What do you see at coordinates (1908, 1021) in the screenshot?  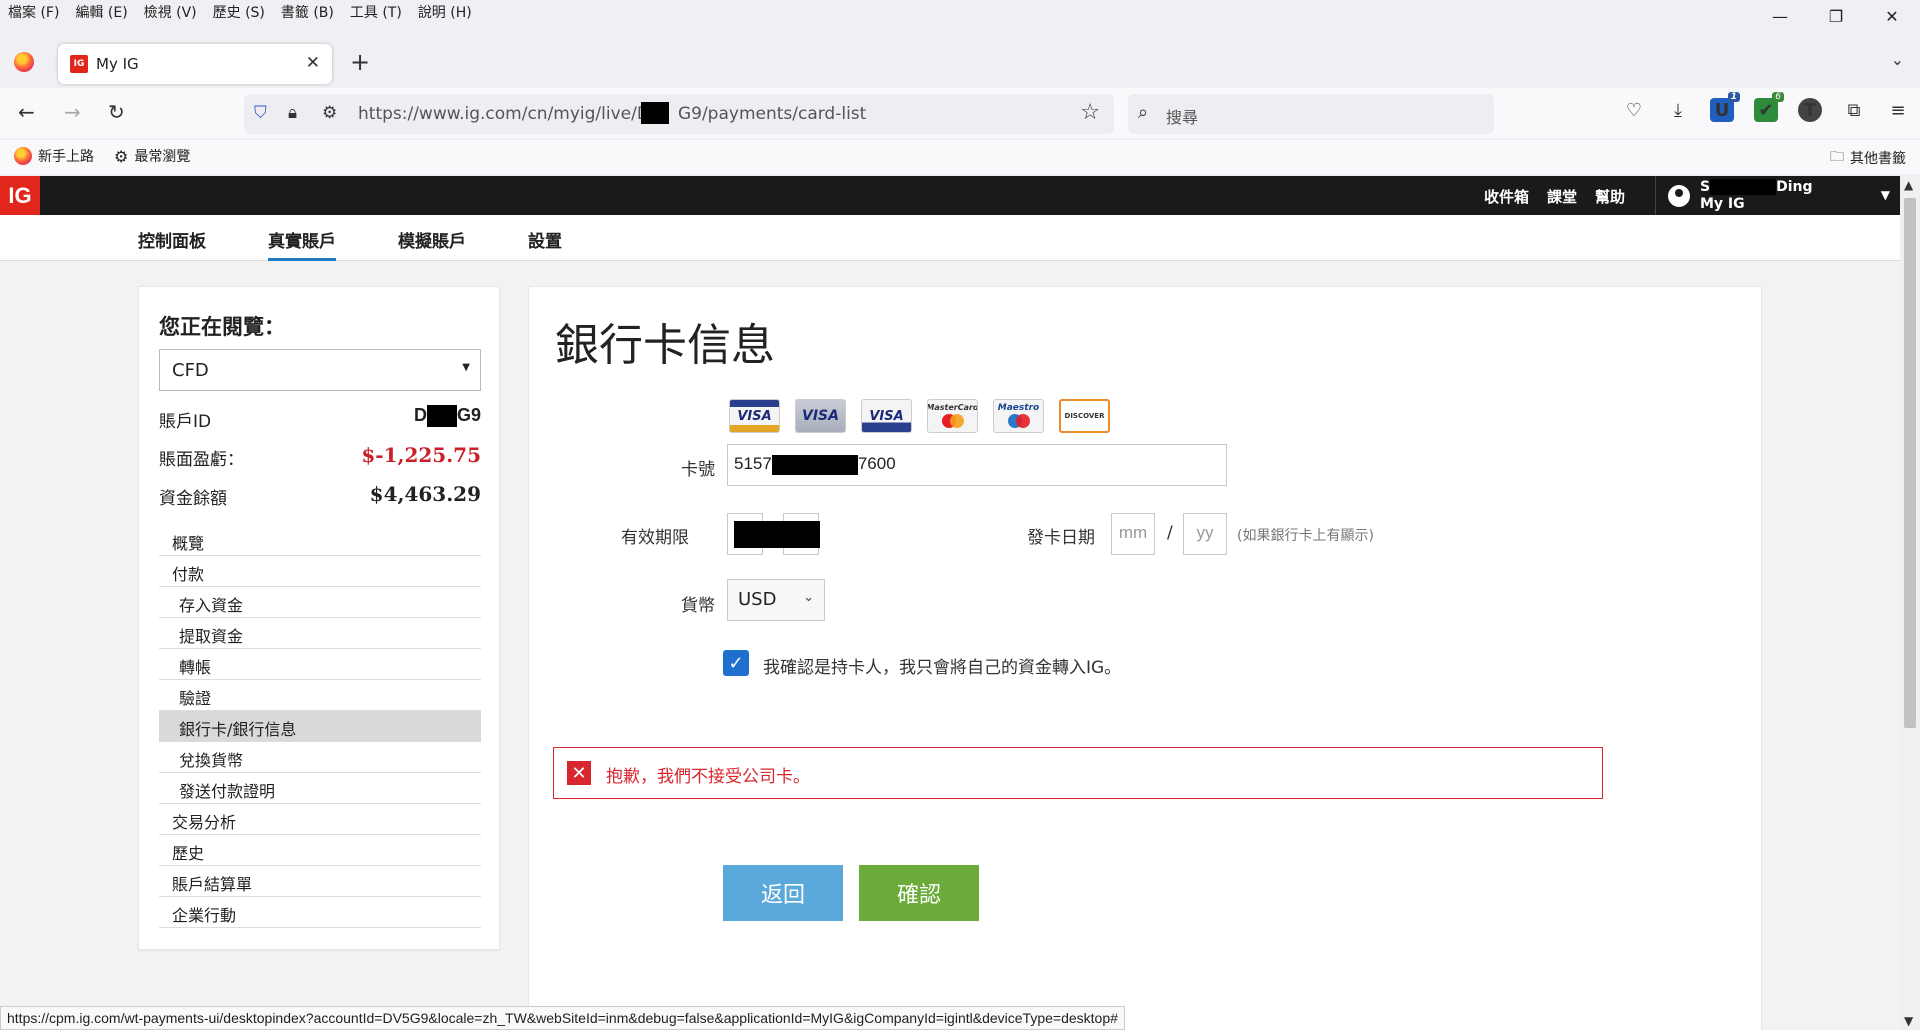 I see `scroll-down-icon: ▼` at bounding box center [1908, 1021].